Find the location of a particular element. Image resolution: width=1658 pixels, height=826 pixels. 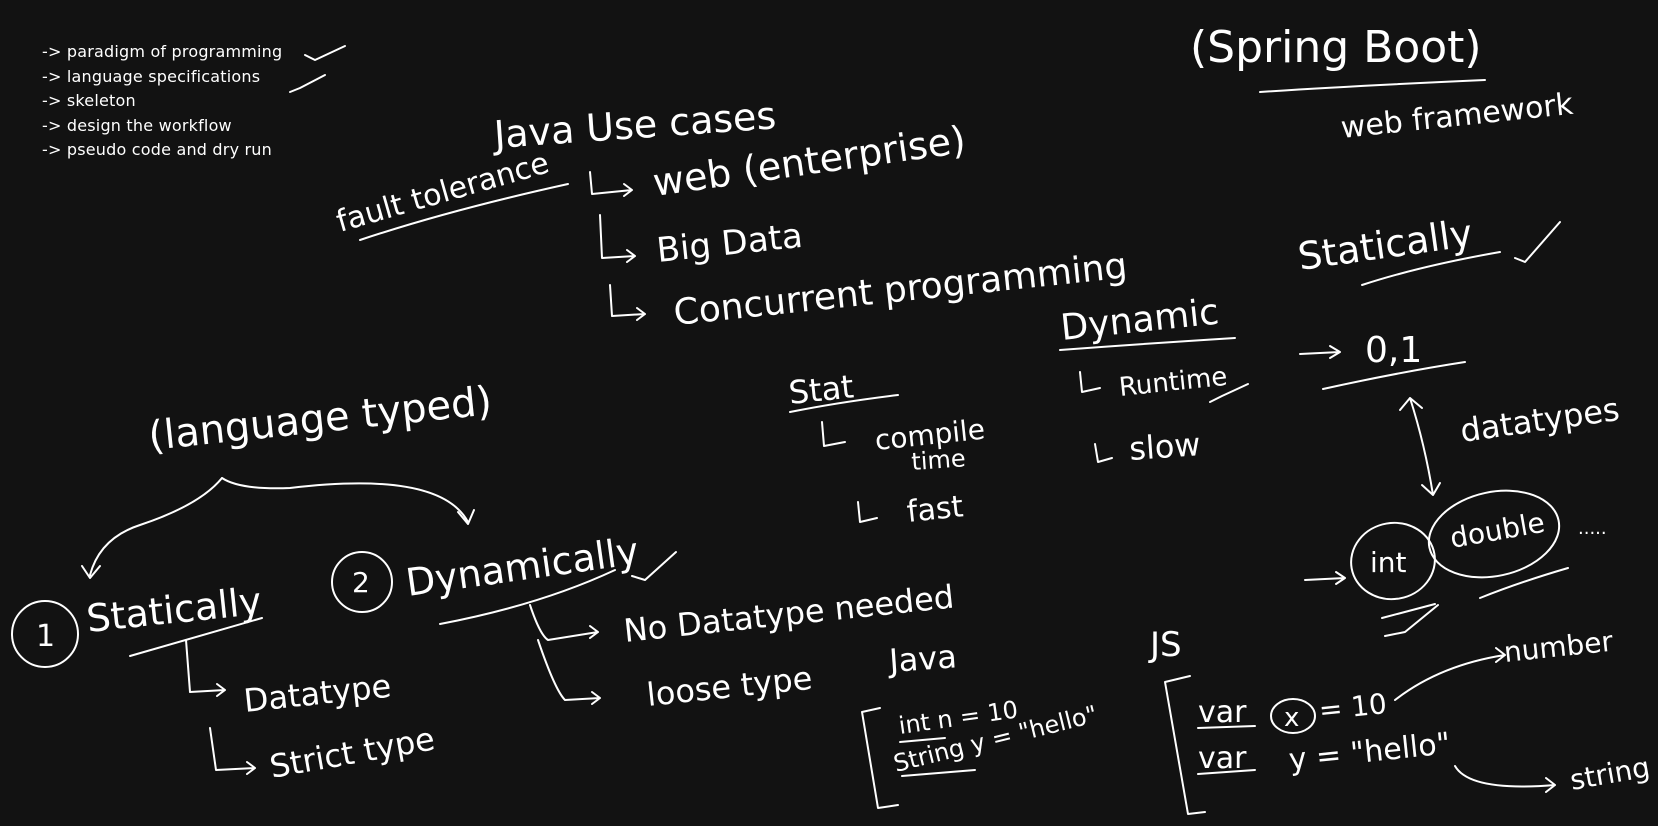

strict-type-note: Strict type is located at coordinates (352, 753).